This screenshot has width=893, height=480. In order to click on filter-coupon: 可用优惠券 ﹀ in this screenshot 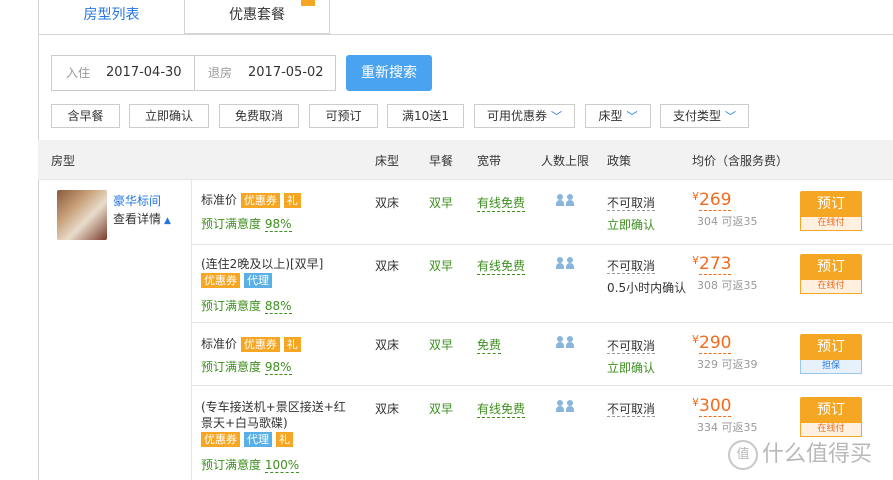, I will do `click(524, 116)`.